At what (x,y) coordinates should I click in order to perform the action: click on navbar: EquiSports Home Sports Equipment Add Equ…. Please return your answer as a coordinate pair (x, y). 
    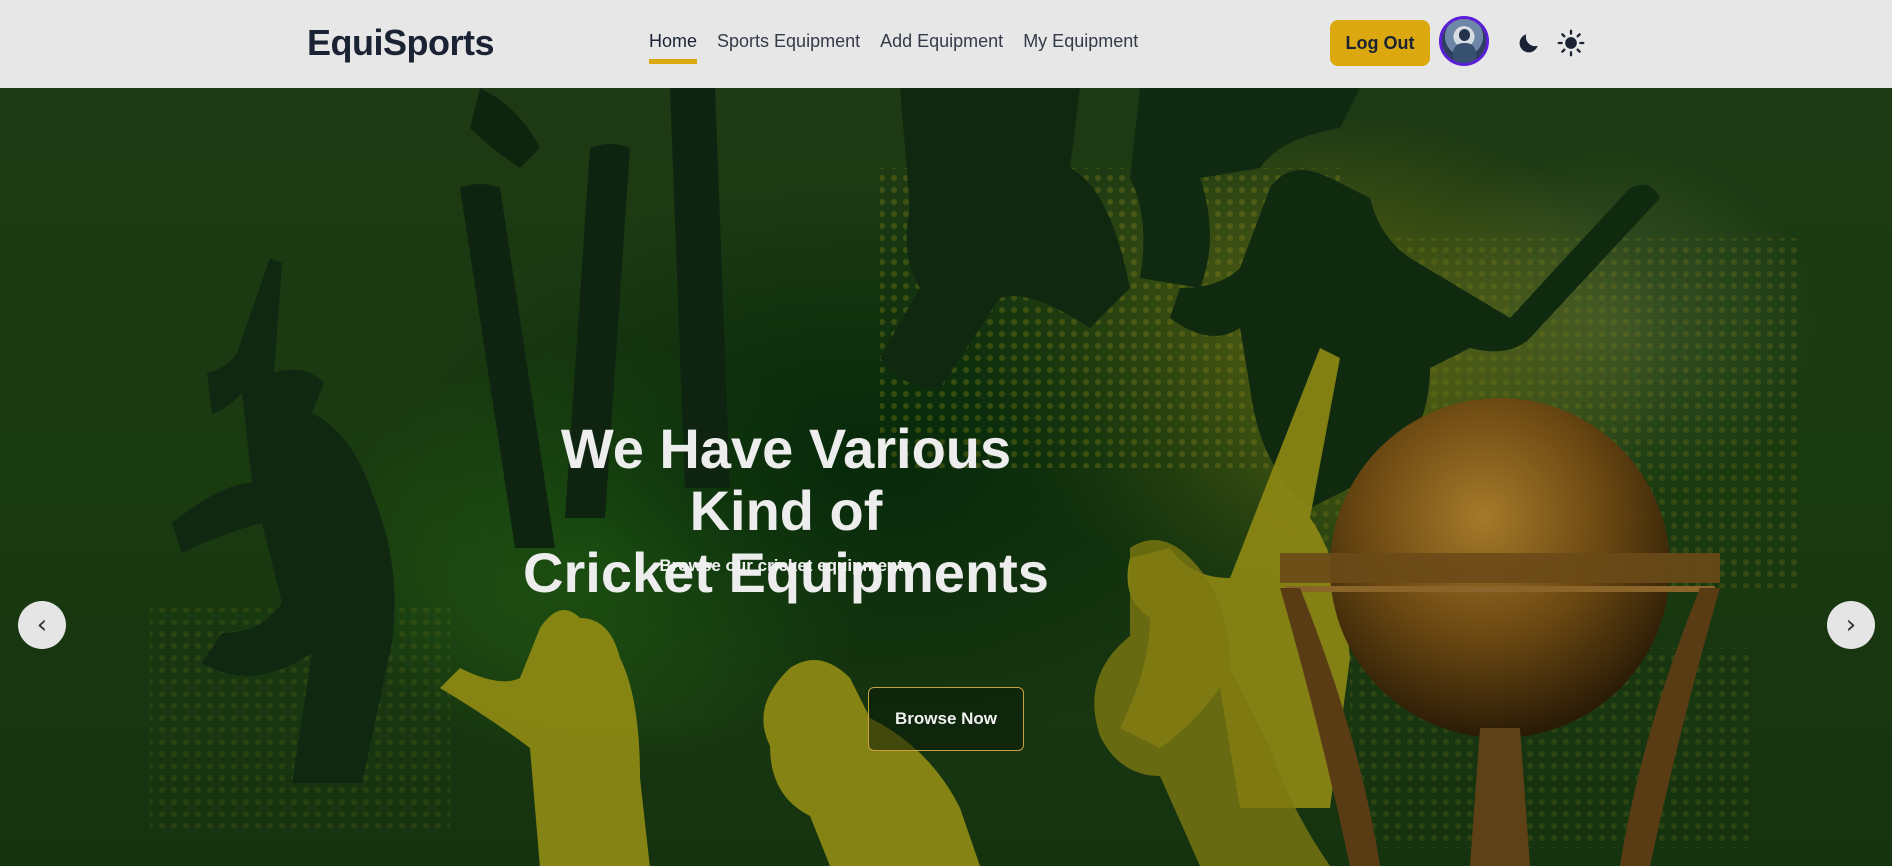
    Looking at the image, I should click on (946, 44).